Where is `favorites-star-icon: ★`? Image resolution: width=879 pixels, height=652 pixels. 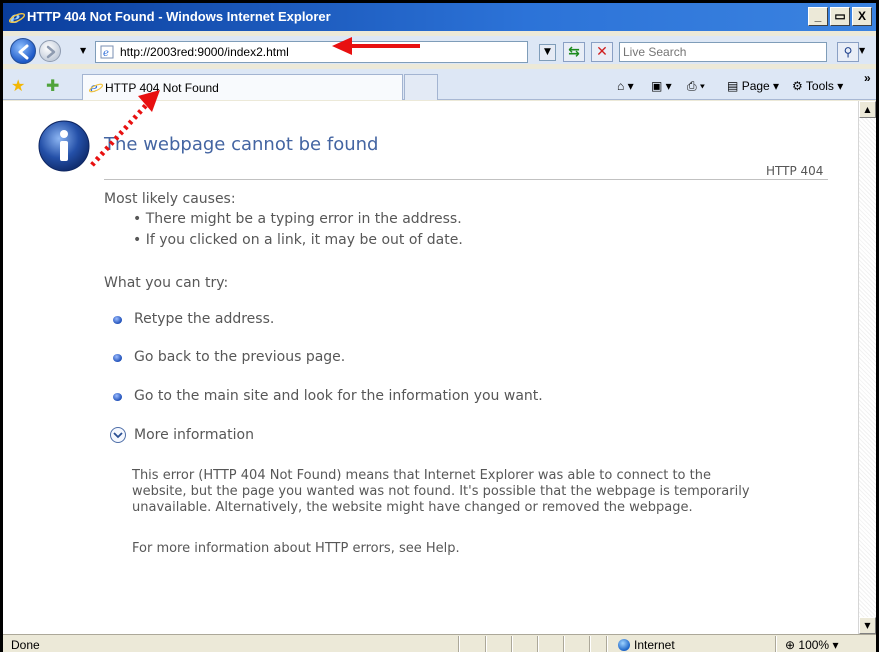
favorites-star-icon: ★ is located at coordinates (18, 85).